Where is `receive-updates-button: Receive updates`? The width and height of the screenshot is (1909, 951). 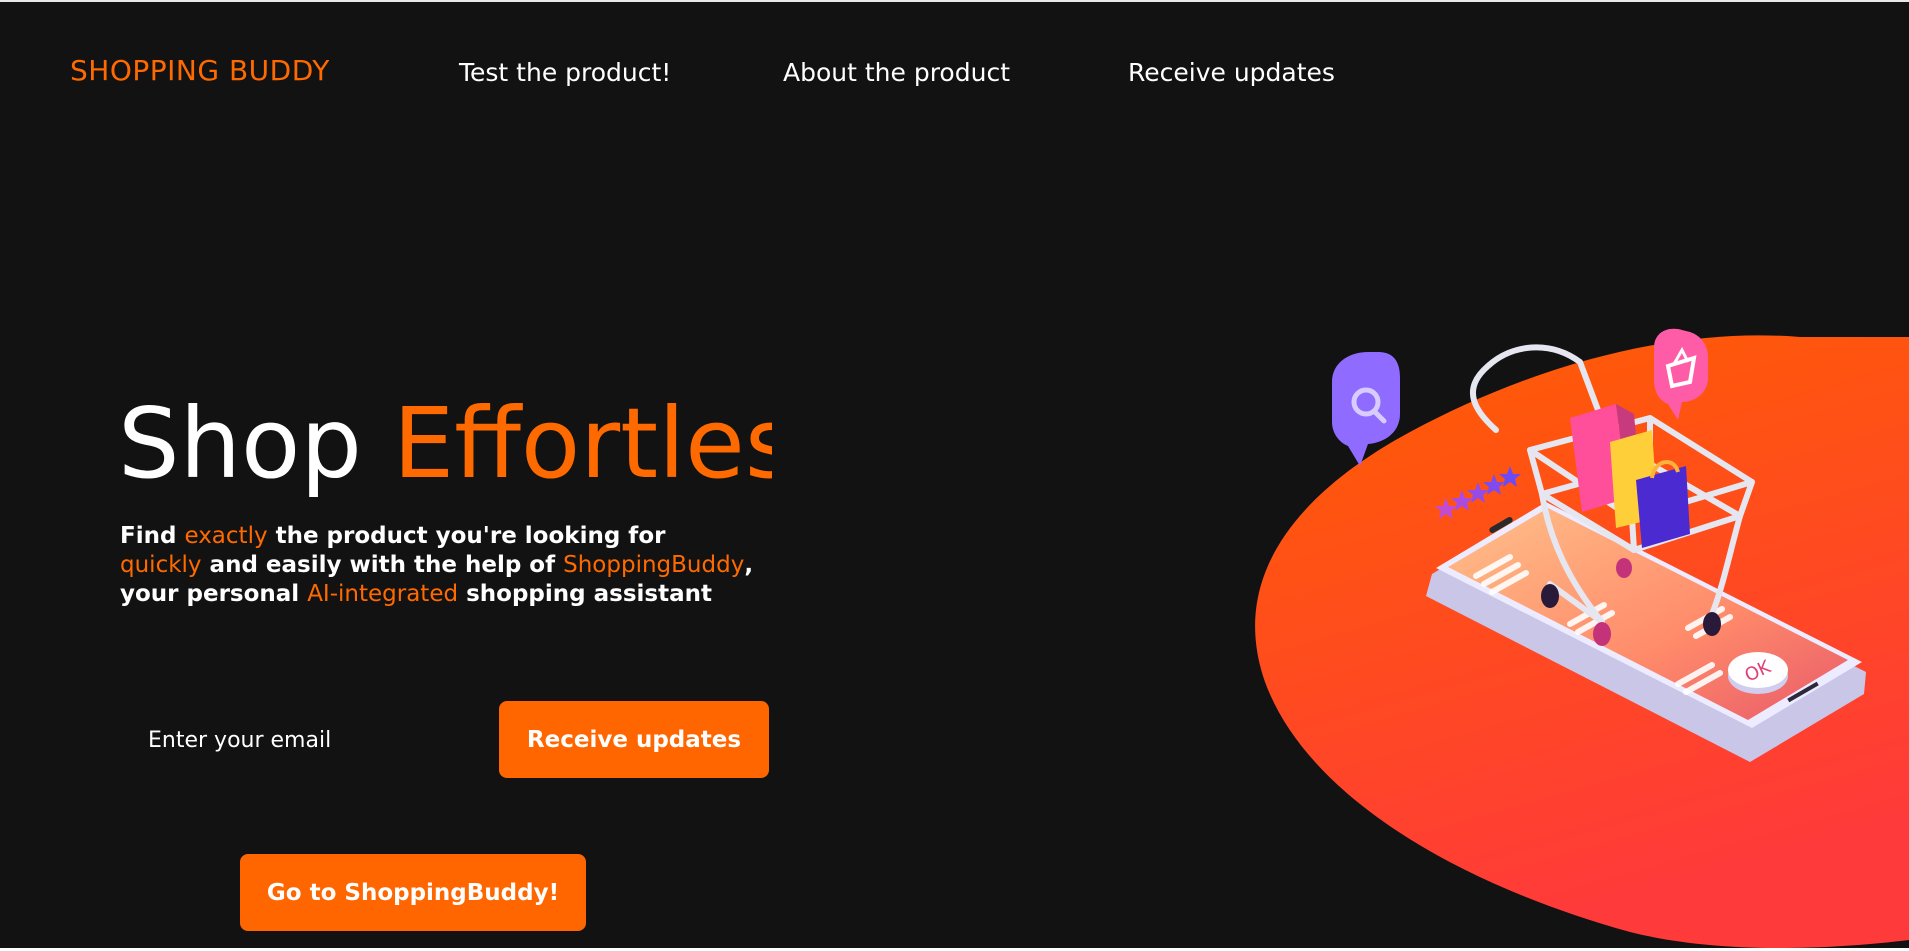
receive-updates-button: Receive updates is located at coordinates (634, 739).